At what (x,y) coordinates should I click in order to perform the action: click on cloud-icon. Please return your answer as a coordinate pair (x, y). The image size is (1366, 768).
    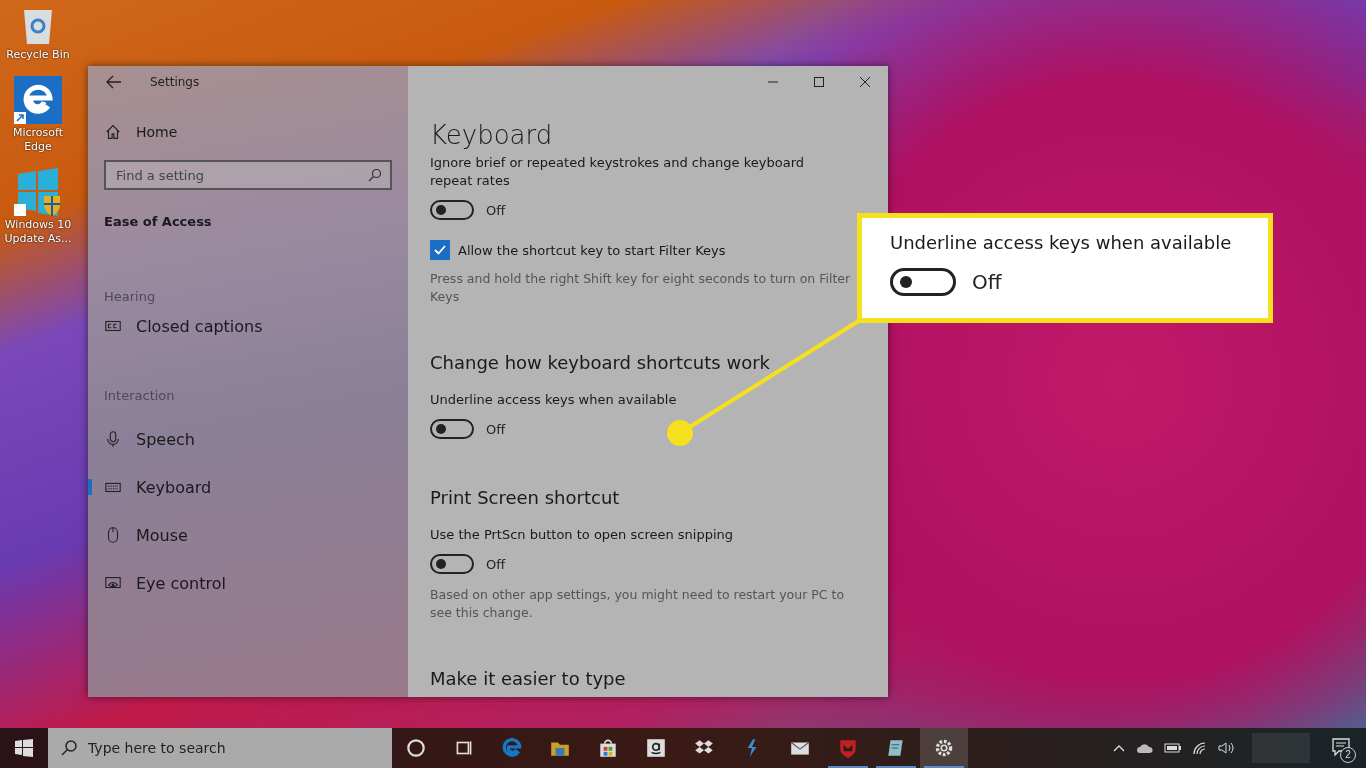
    Looking at the image, I should click on (1145, 748).